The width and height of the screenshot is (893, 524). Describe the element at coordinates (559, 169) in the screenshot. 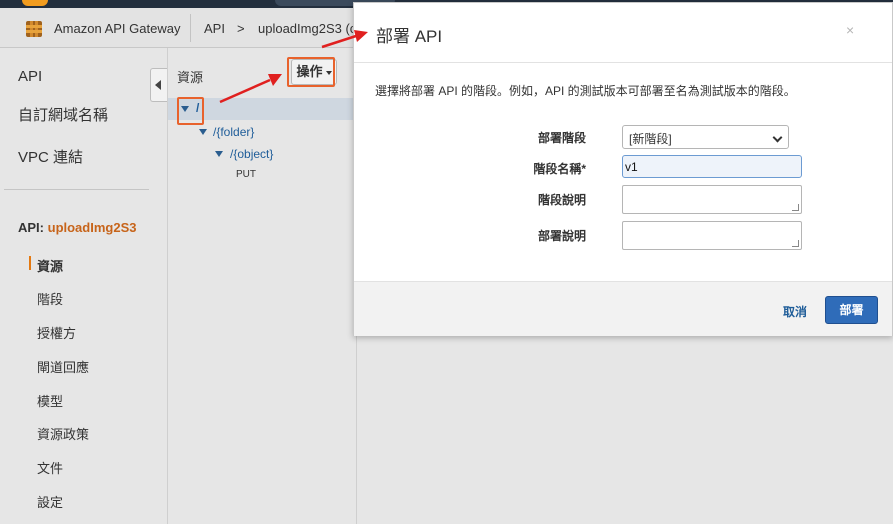

I see `stage-name-label: 階段名稱*` at that location.